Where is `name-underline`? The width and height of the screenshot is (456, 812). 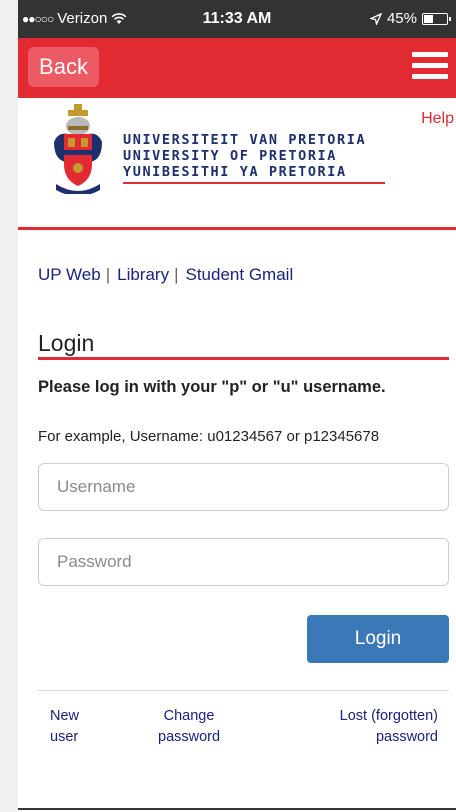 name-underline is located at coordinates (254, 183).